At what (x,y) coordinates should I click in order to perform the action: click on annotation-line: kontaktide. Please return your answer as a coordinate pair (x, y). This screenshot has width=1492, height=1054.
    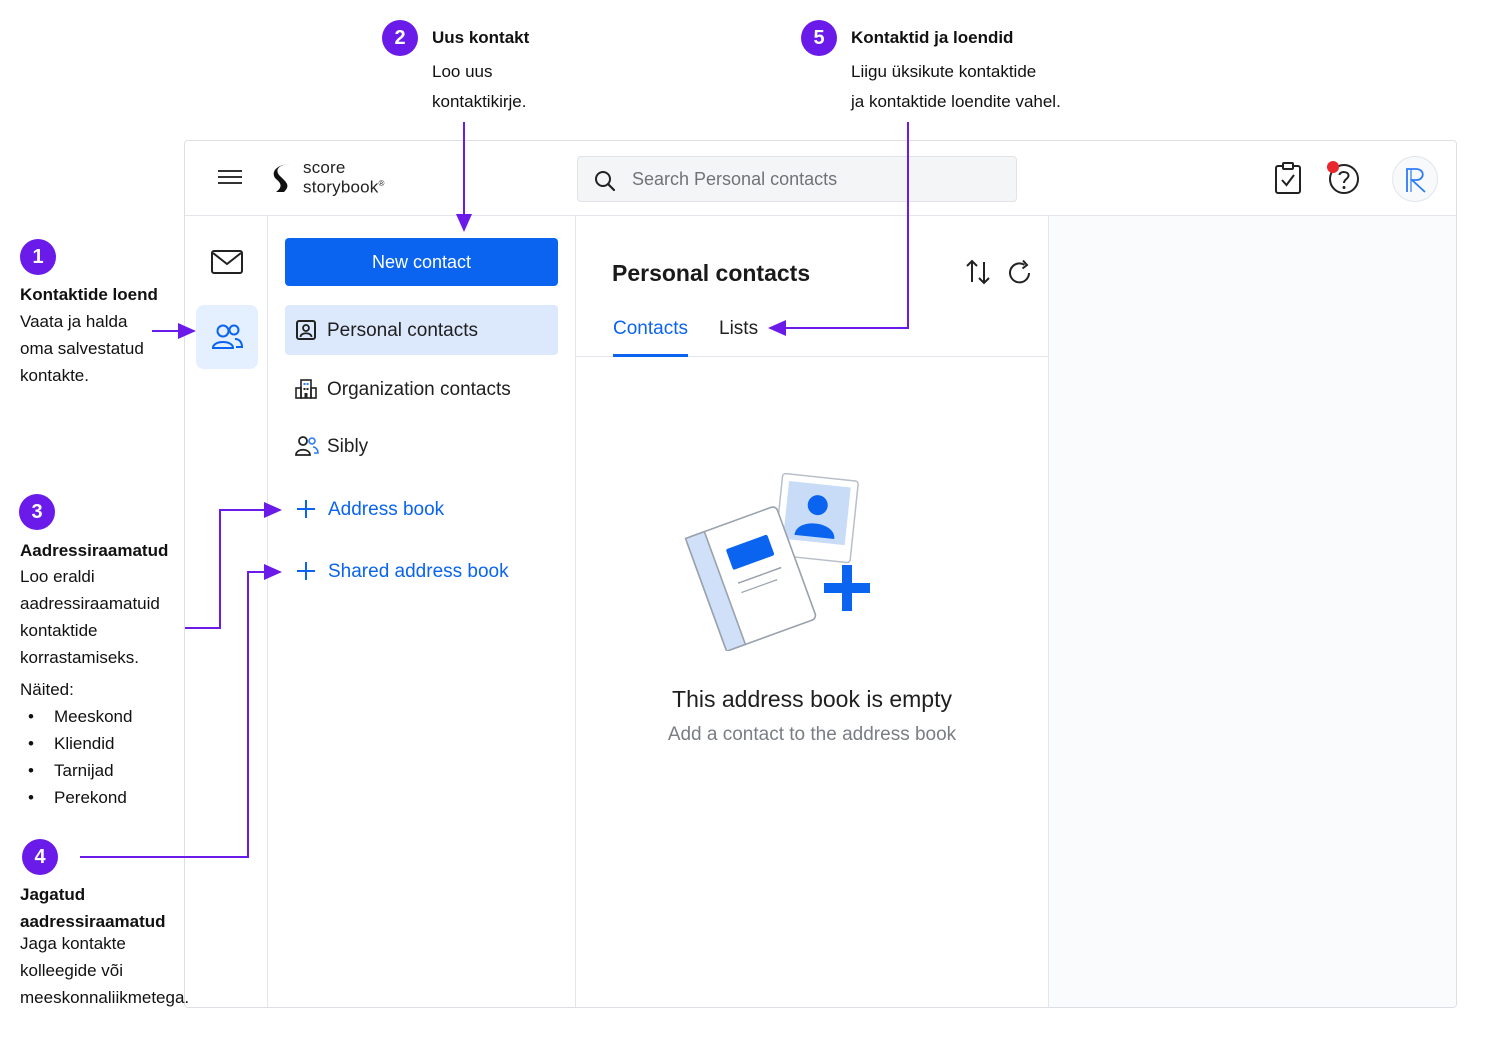
    Looking at the image, I should click on (59, 630).